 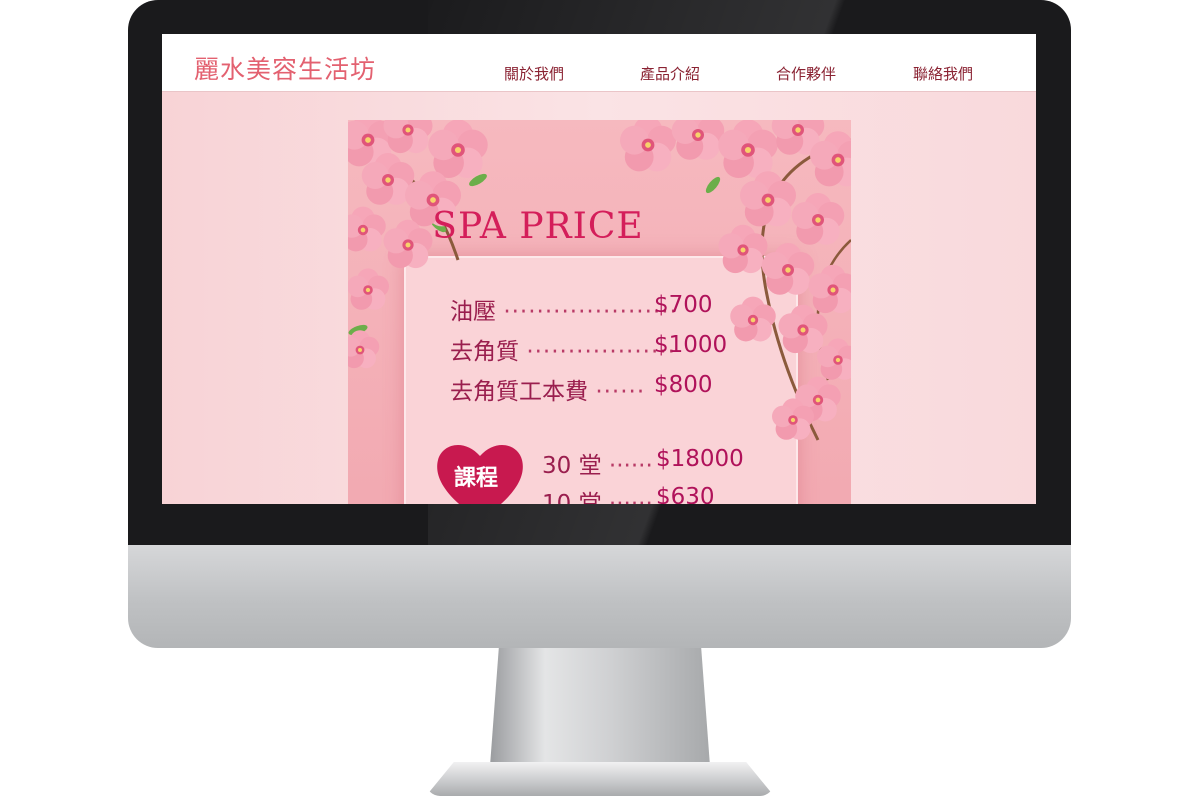 I want to click on service-row-oil: 油壓 ····················· $700, so click(x=581, y=309).